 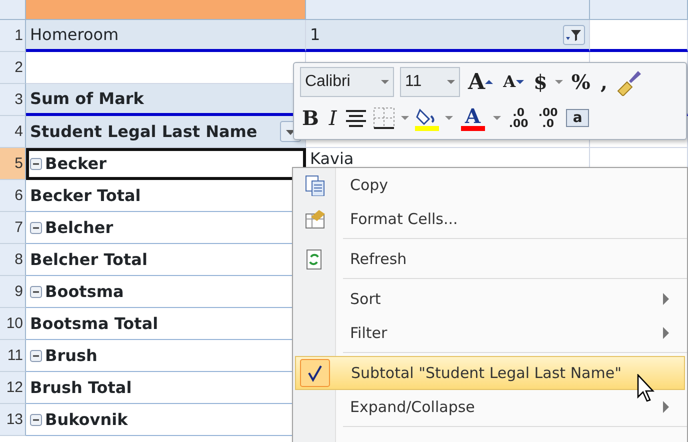 What do you see at coordinates (84, 291) in the screenshot?
I see `cell-text: Bootsma` at bounding box center [84, 291].